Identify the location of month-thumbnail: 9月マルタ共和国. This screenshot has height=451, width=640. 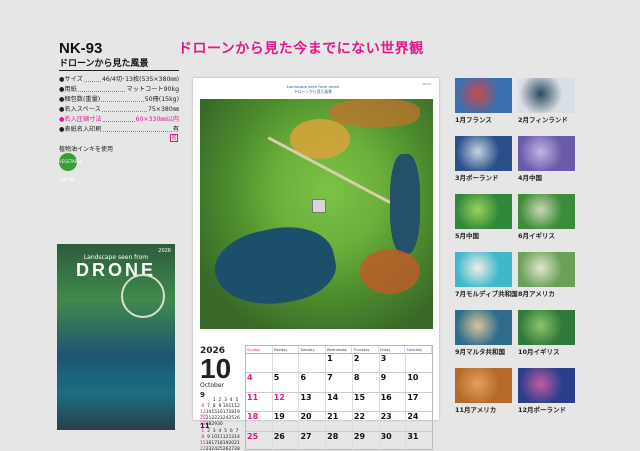
(483, 333).